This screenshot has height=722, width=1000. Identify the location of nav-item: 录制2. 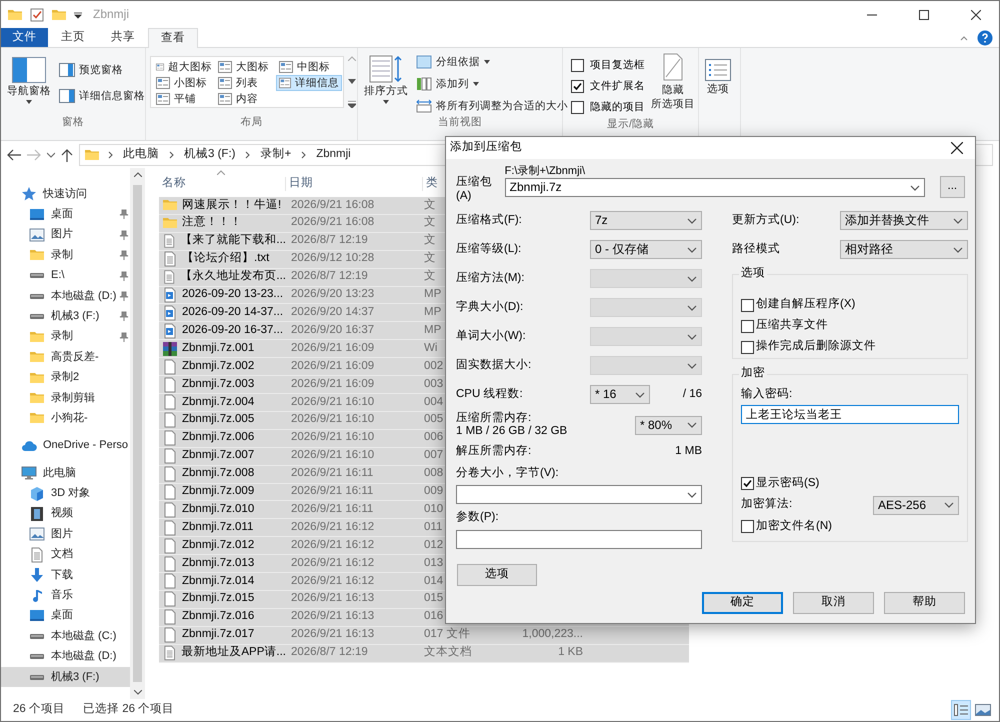
(65, 378).